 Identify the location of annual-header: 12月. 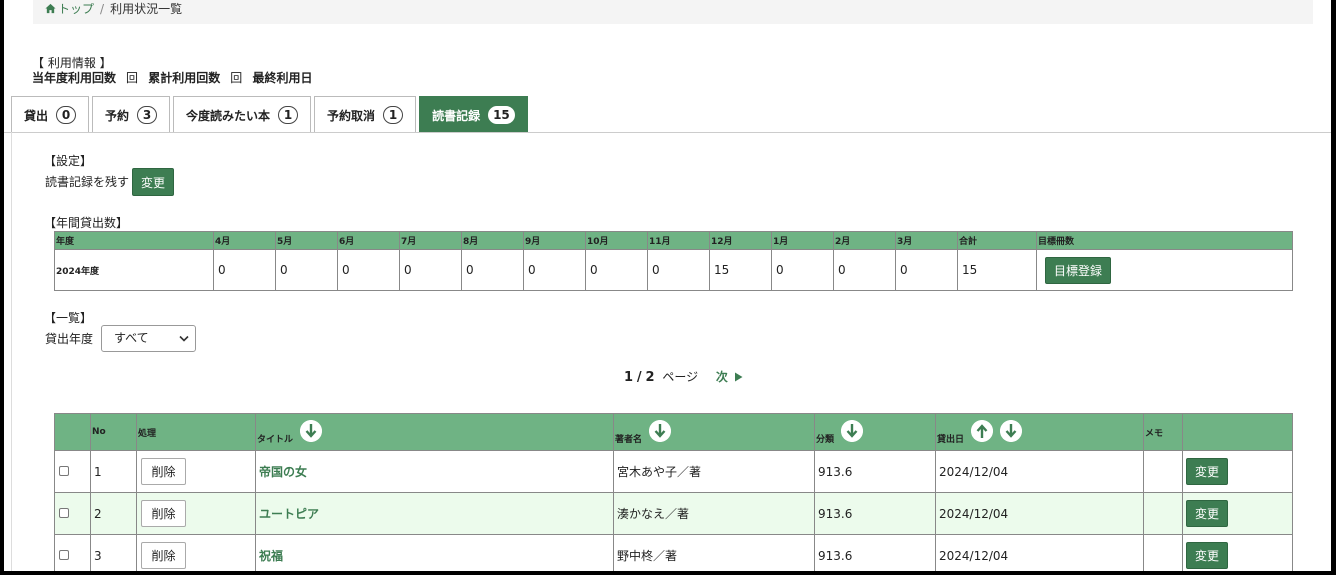
(740, 240).